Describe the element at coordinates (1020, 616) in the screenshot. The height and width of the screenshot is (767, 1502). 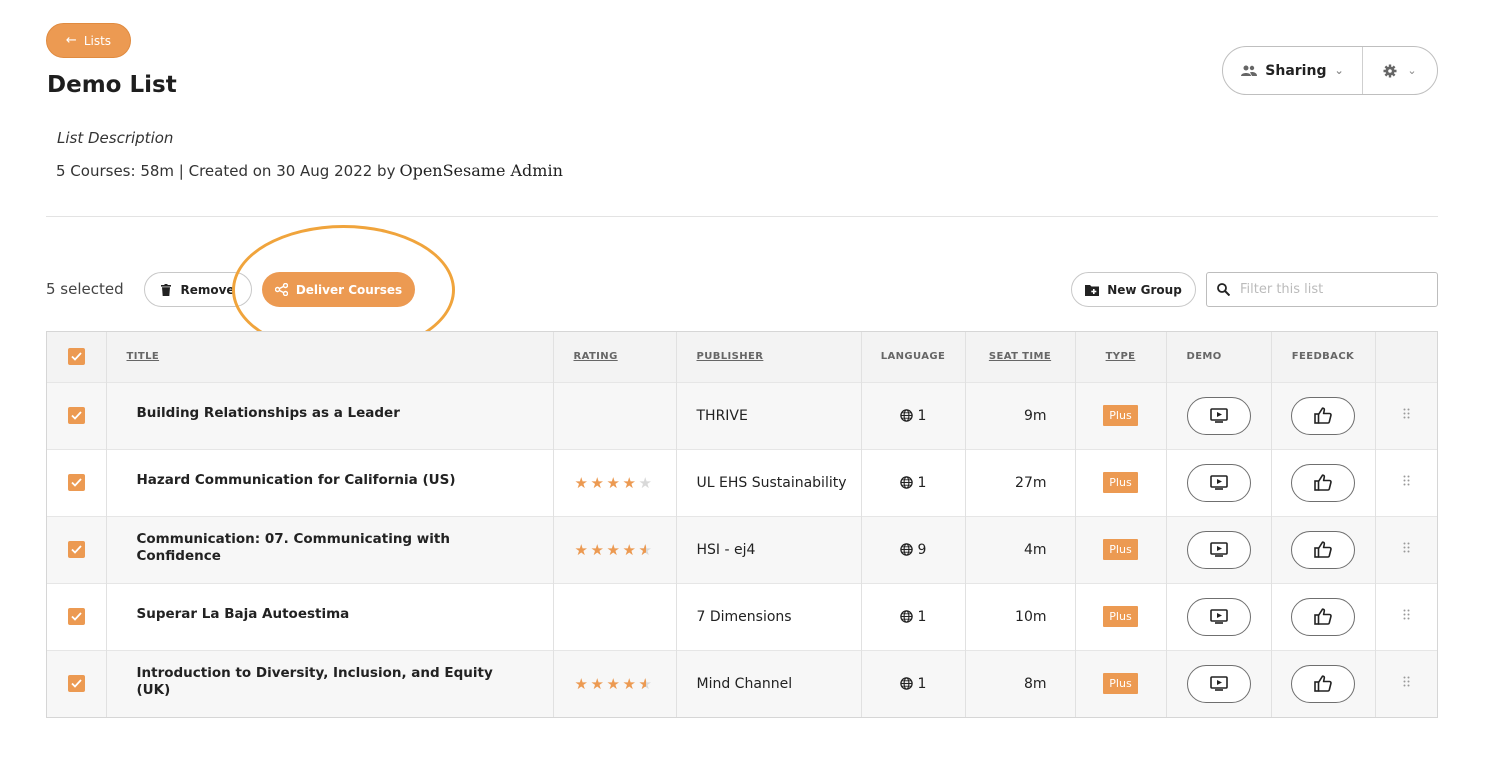
I see `seat-time-cell: 10m` at that location.